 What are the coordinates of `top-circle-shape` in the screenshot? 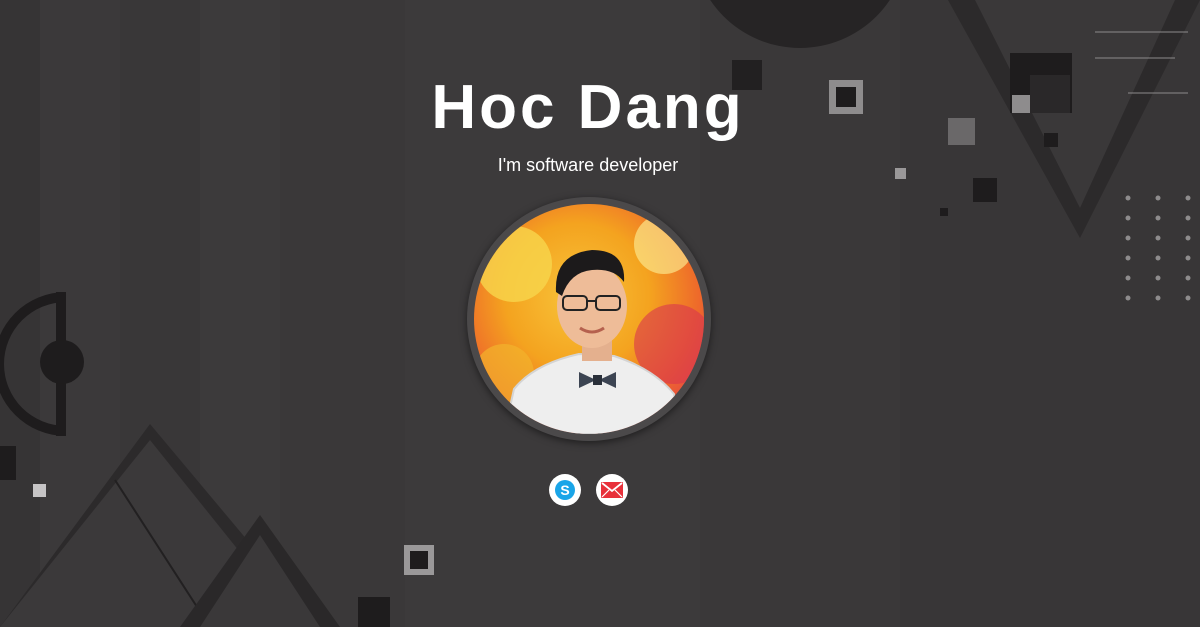 It's located at (800, 24).